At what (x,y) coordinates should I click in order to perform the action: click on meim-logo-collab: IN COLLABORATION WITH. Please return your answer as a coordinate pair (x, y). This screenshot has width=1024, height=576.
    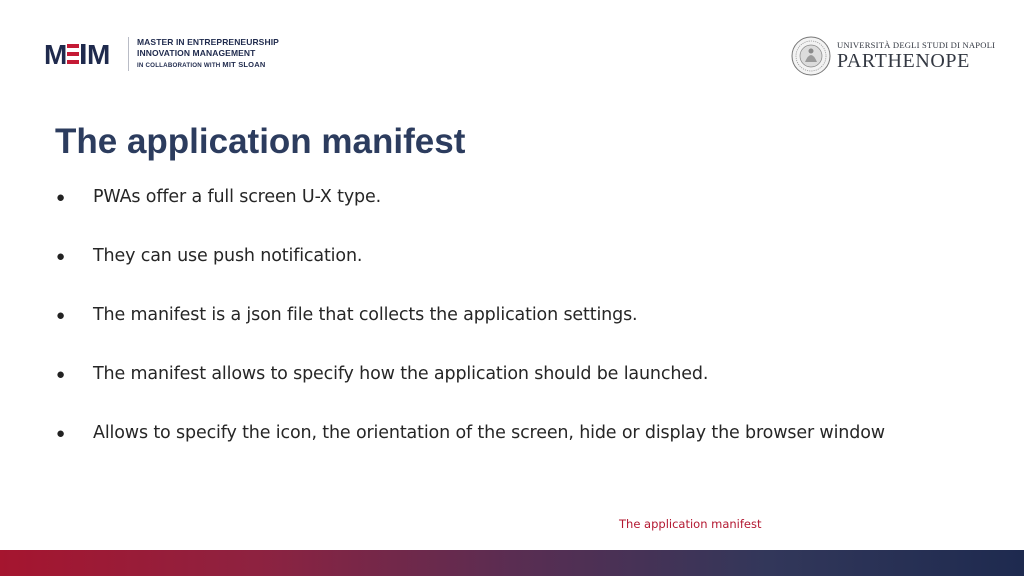
    Looking at the image, I should click on (179, 65).